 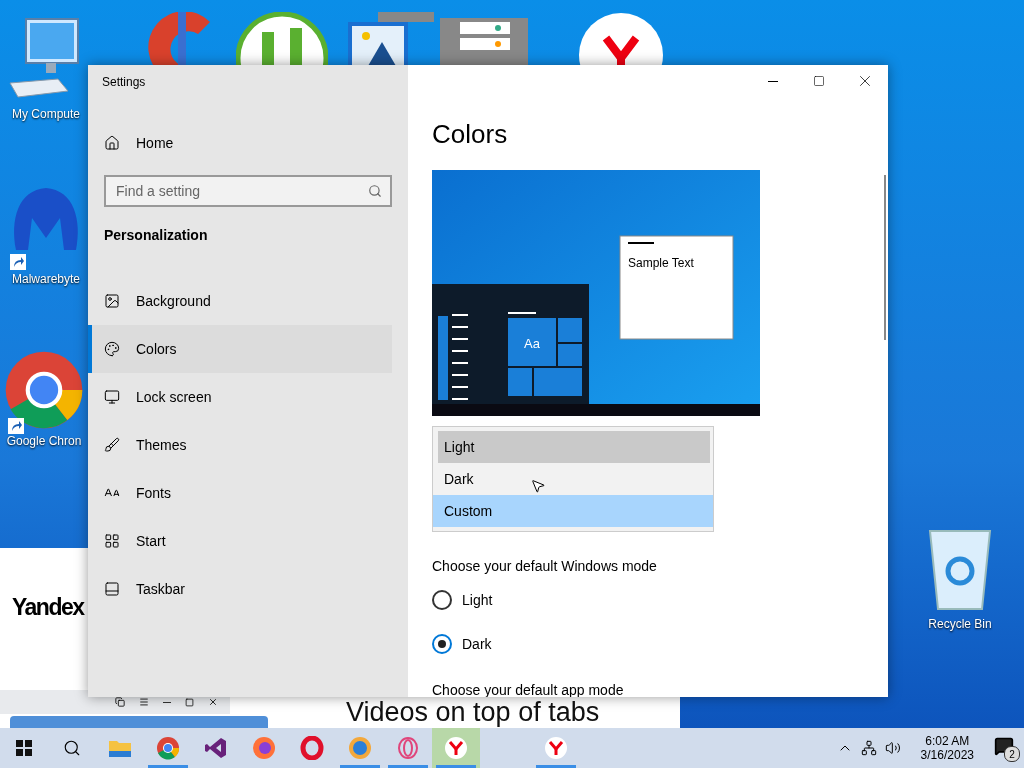 I want to click on nav-item: Start, so click(x=240, y=541).